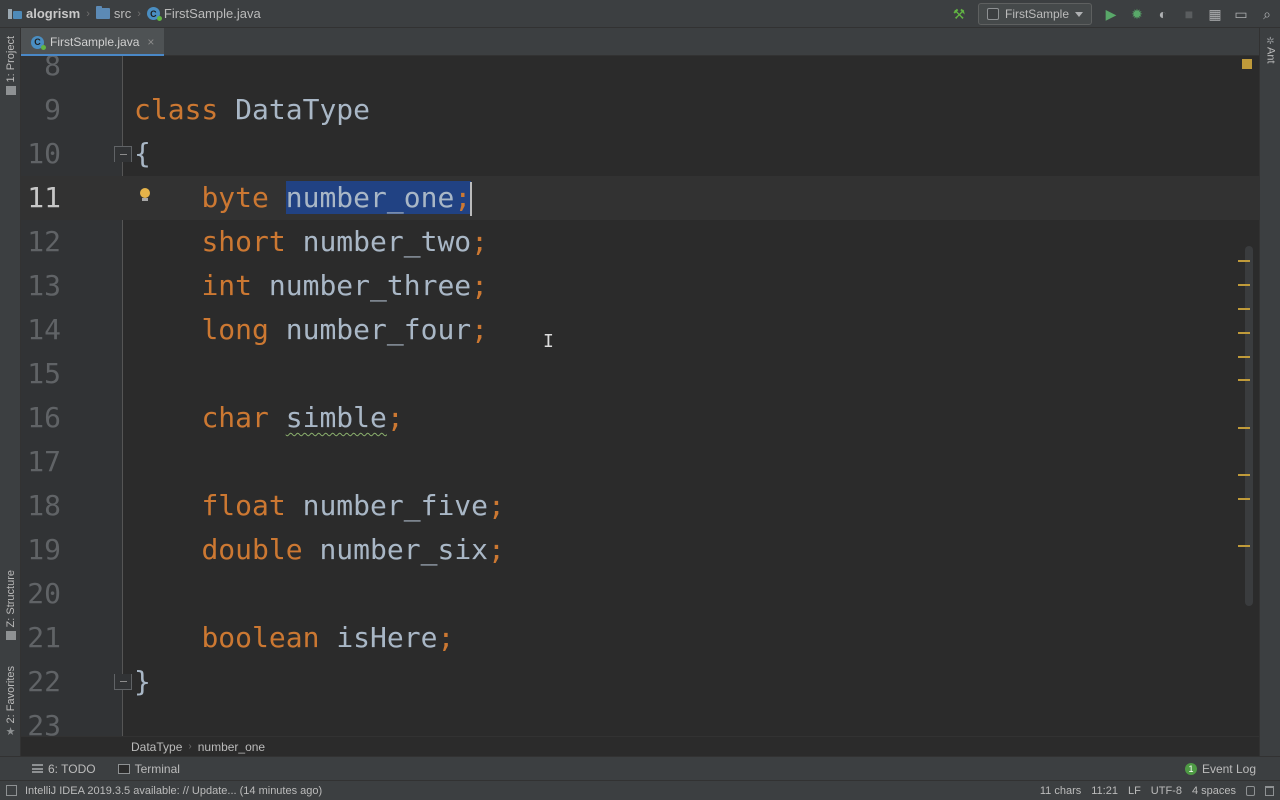  What do you see at coordinates (123, 768) in the screenshot?
I see `terminal-icon` at bounding box center [123, 768].